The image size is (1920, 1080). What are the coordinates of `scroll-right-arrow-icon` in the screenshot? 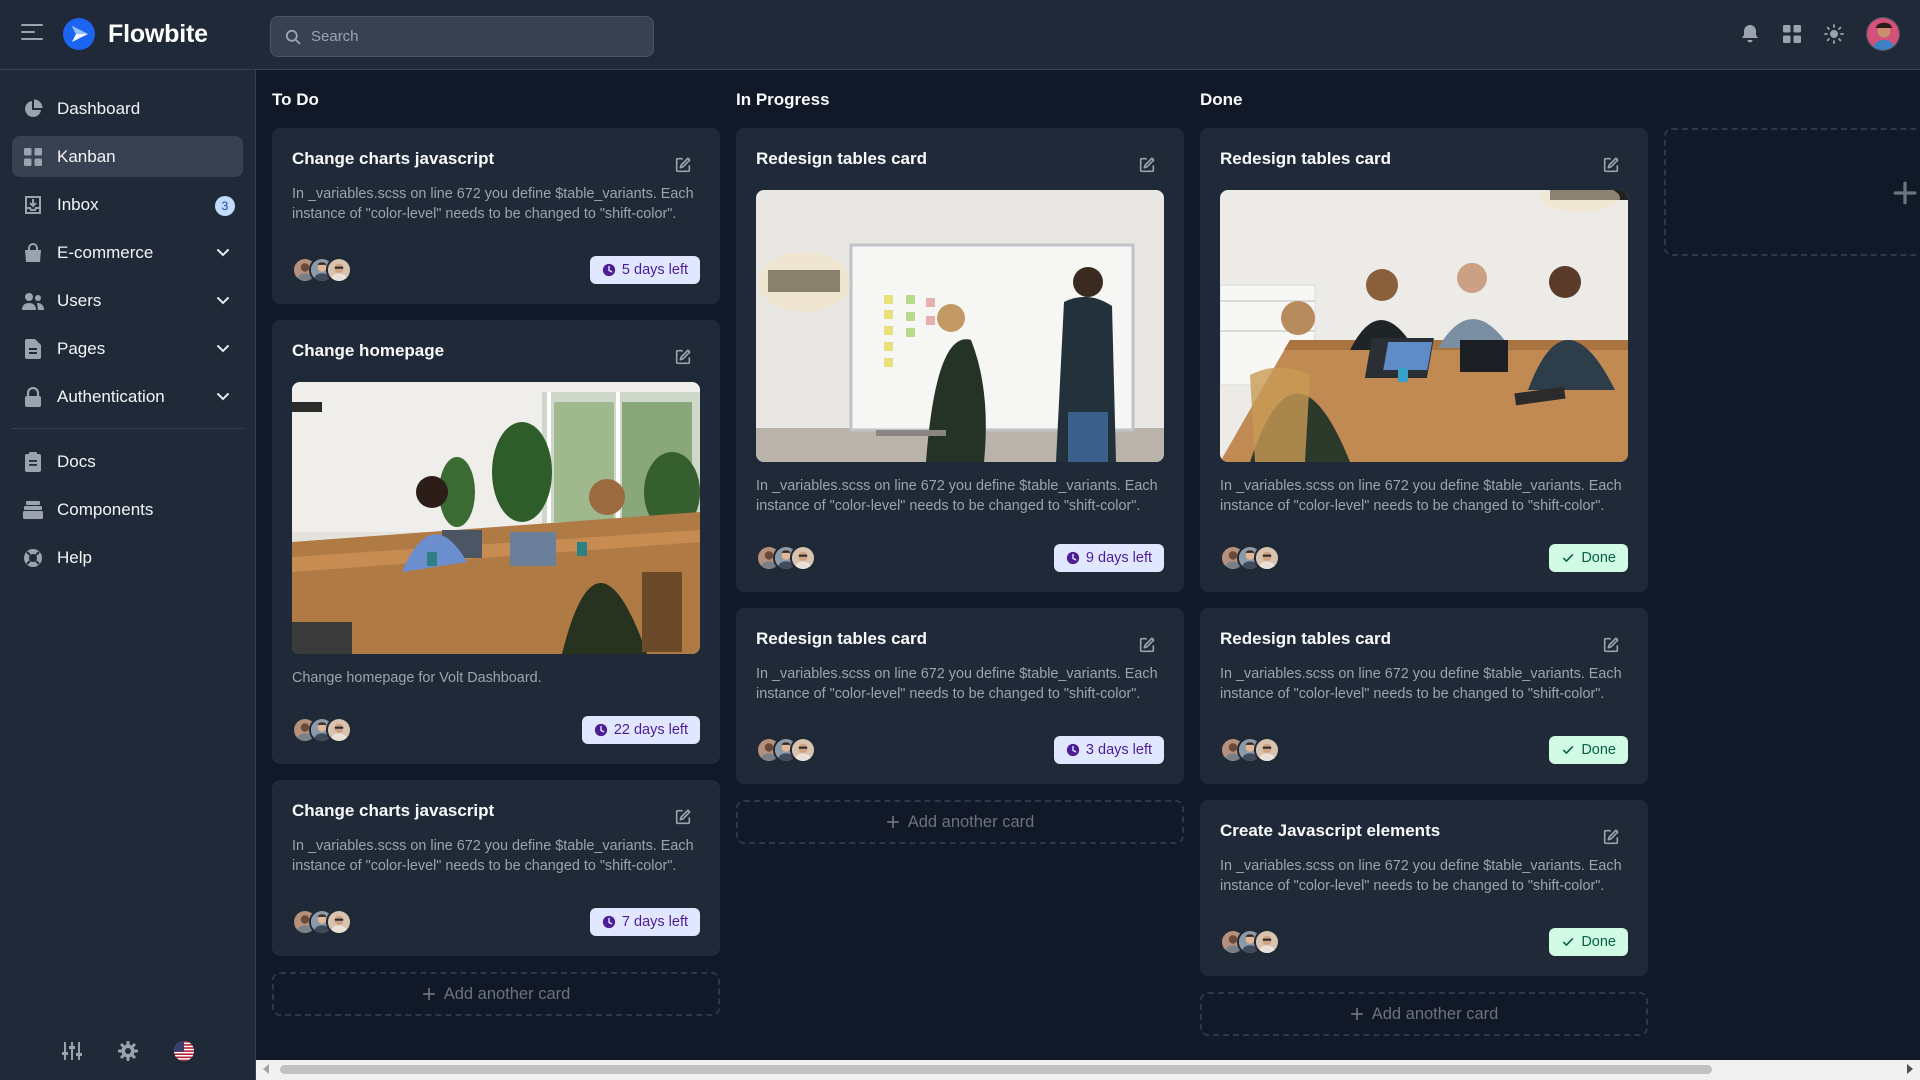 It's located at (1910, 1069).